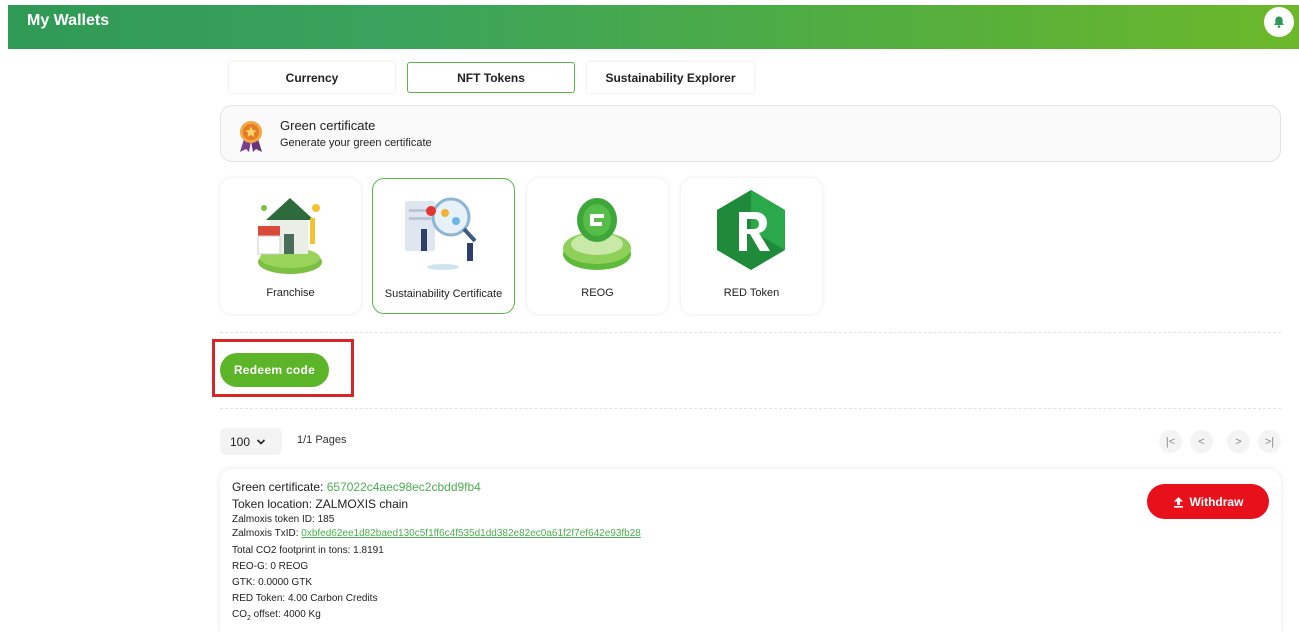 Image resolution: width=1299 pixels, height=632 pixels. What do you see at coordinates (283, 519) in the screenshot?
I see `token-id: Zalmoxis token ID: 185` at bounding box center [283, 519].